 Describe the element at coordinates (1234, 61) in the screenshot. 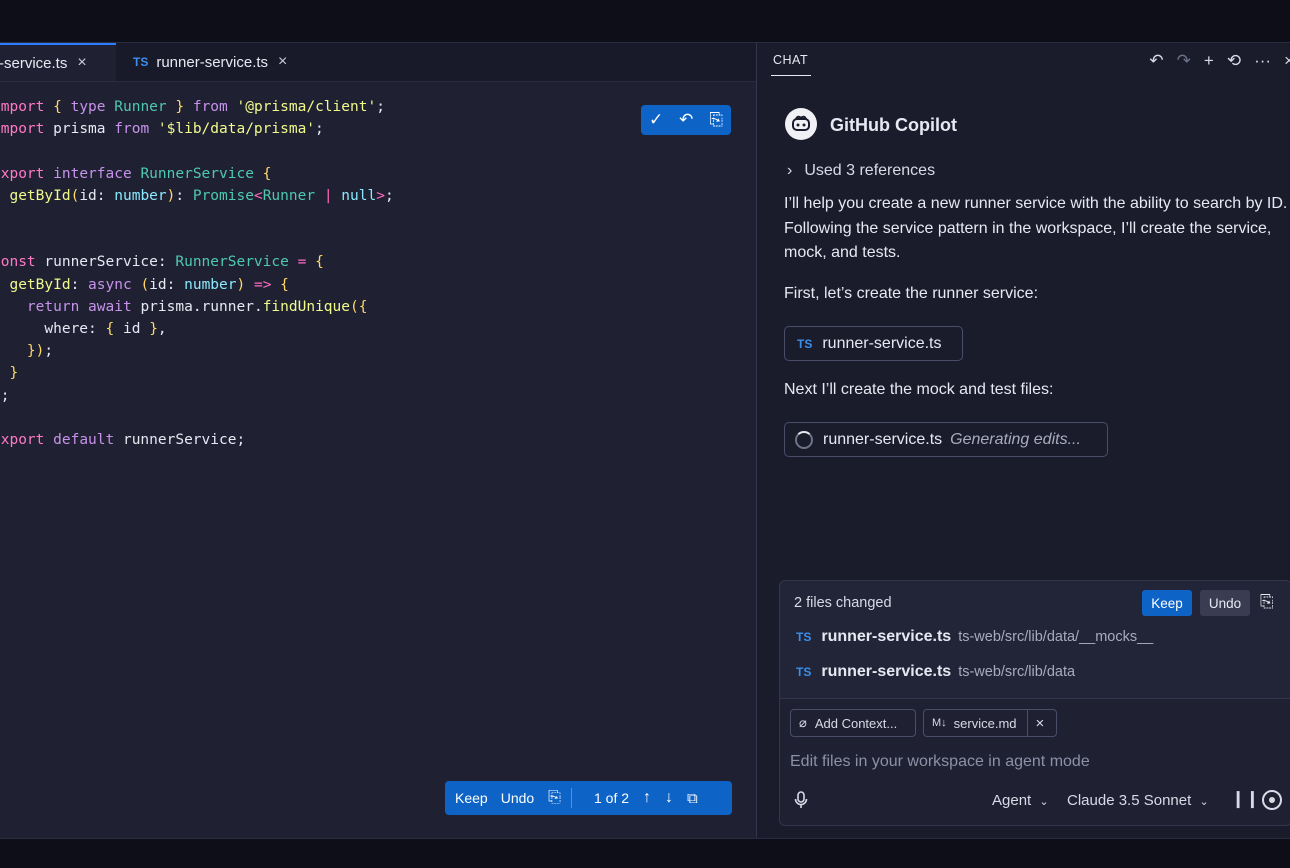

I see `history-icon: ⟲` at that location.